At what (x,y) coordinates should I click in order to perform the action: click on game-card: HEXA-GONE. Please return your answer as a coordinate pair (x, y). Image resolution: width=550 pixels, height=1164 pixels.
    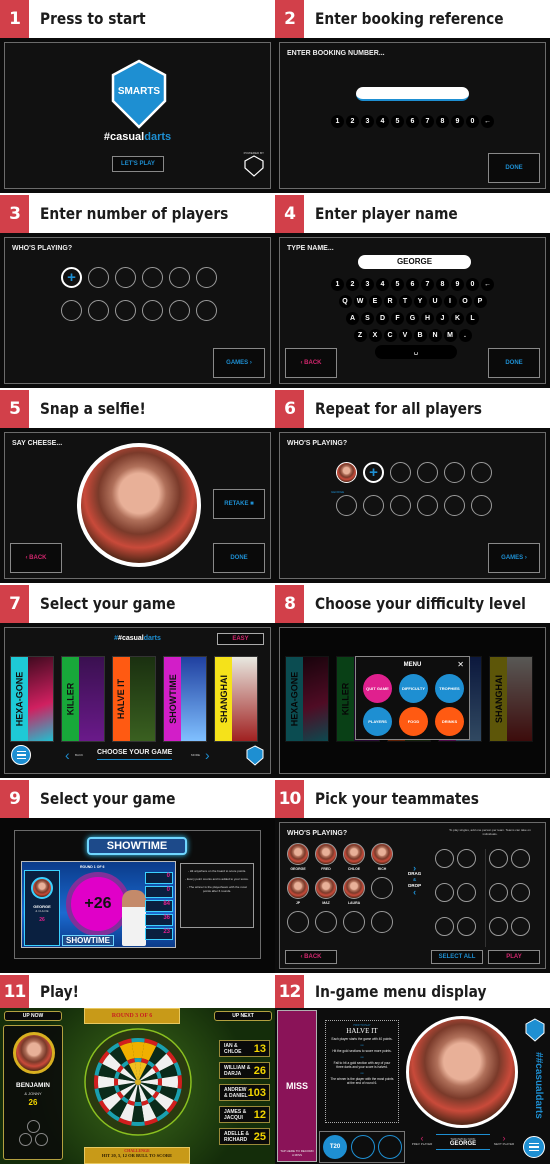
    Looking at the image, I should click on (32, 699).